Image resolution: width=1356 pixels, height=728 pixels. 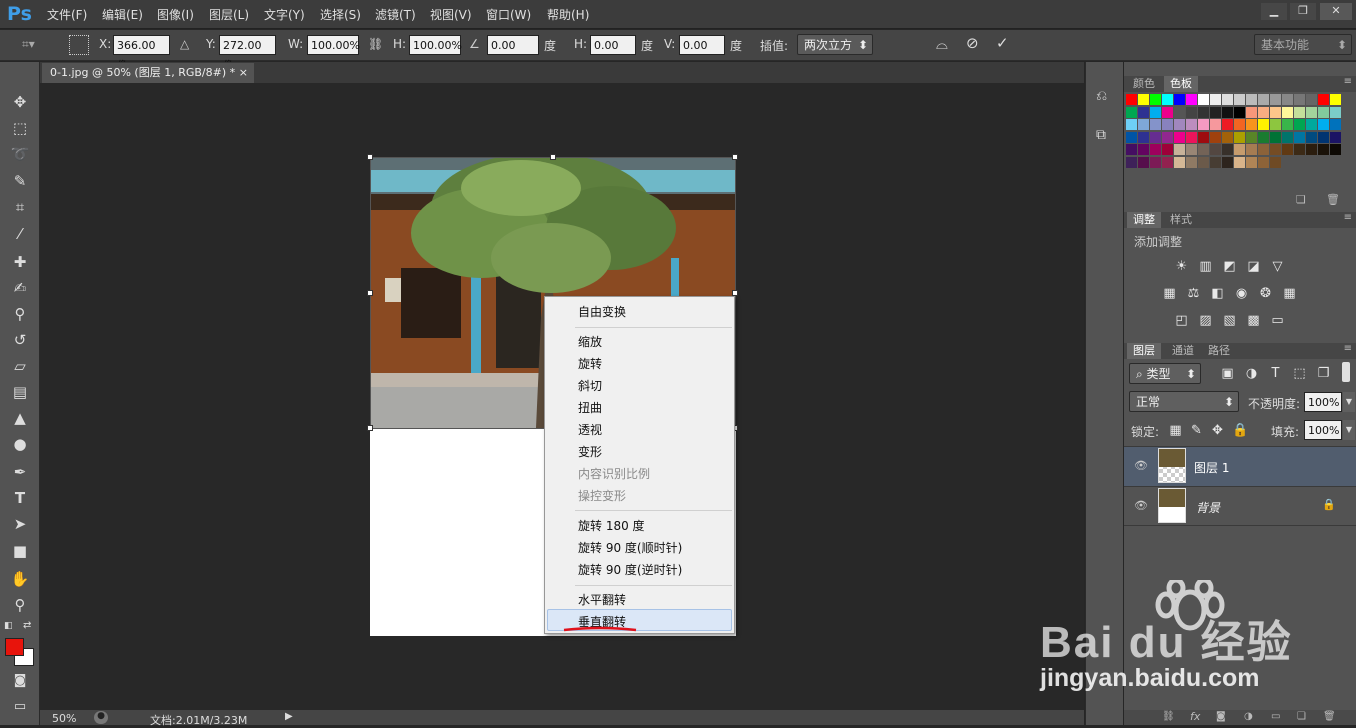 What do you see at coordinates (243, 73) in the screenshot?
I see `tab-close-icon: ×` at bounding box center [243, 73].